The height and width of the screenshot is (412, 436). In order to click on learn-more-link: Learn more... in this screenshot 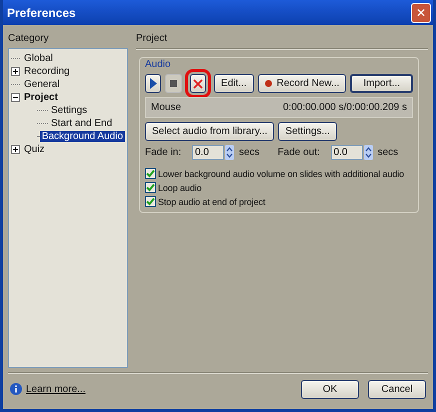, I will do `click(56, 389)`.